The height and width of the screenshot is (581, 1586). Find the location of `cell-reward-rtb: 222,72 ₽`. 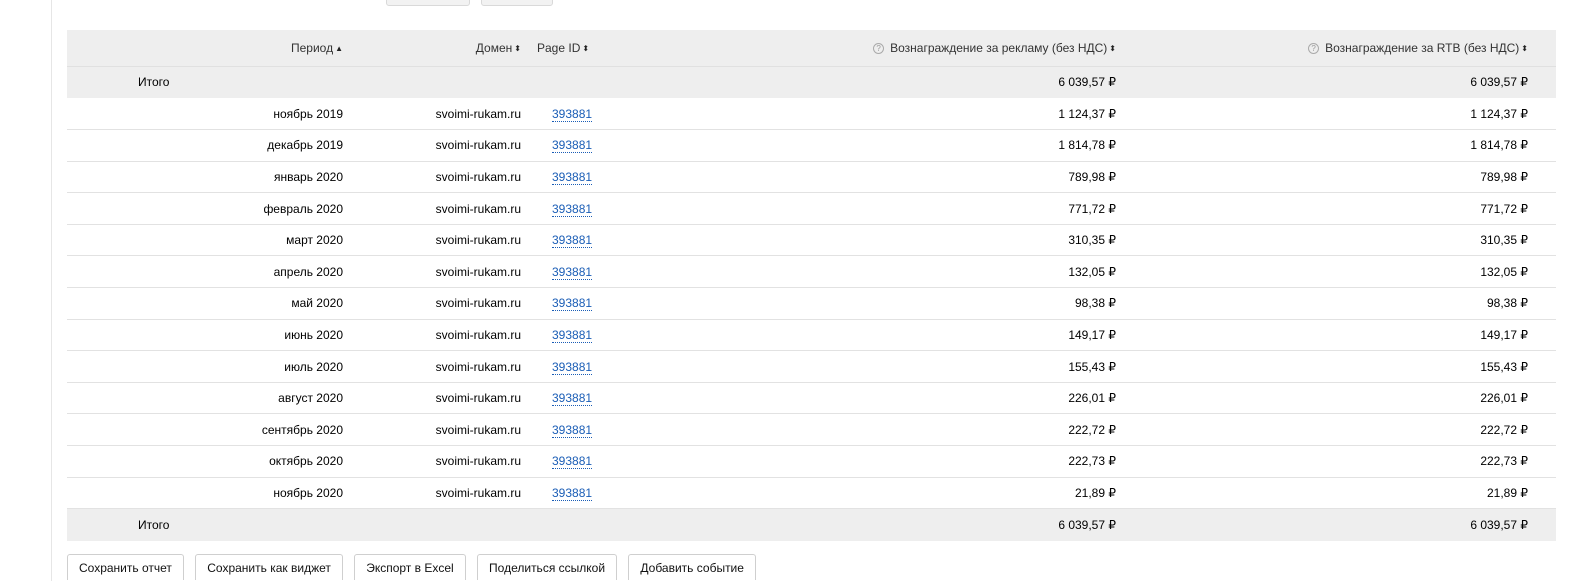

cell-reward-rtb: 222,72 ₽ is located at coordinates (1504, 429).